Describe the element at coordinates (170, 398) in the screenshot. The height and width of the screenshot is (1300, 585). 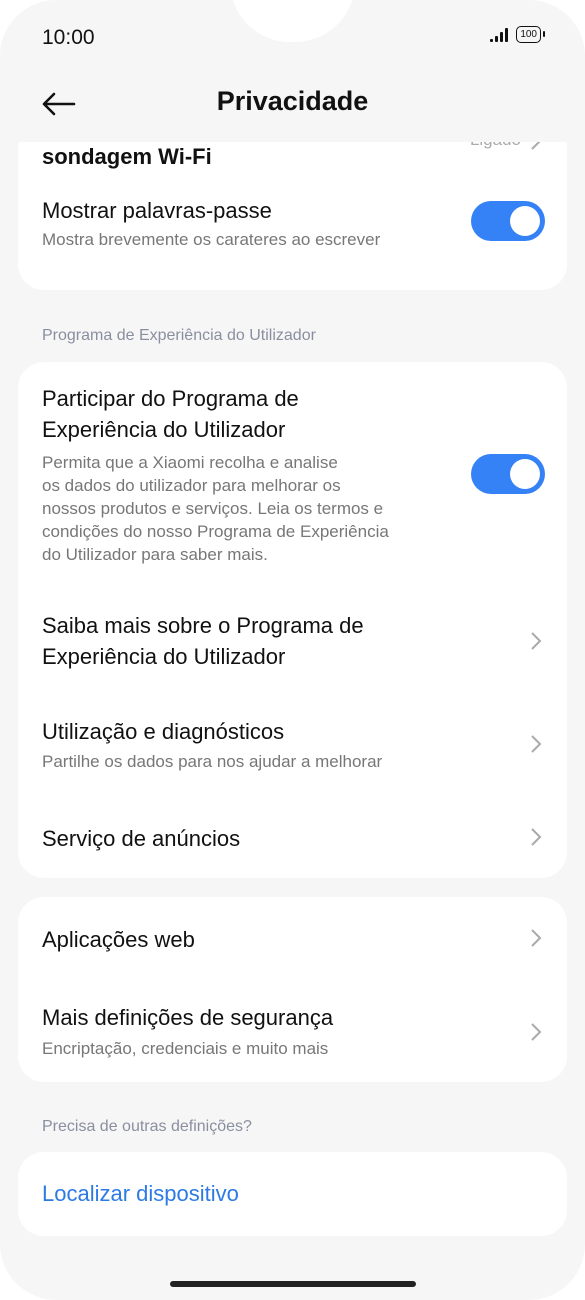
I see `participate-title-line1: Participar do Programa de` at that location.